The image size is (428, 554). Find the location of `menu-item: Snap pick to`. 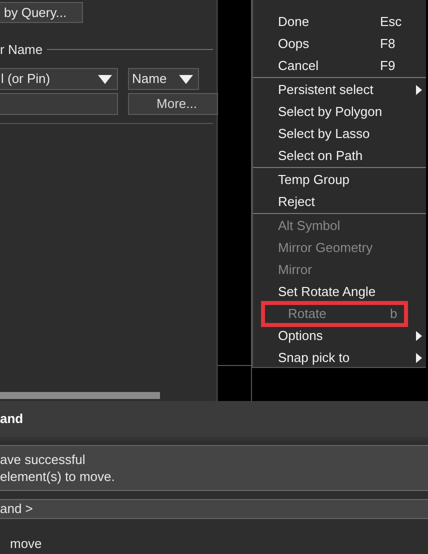

menu-item: Snap pick to is located at coordinates (339, 358).